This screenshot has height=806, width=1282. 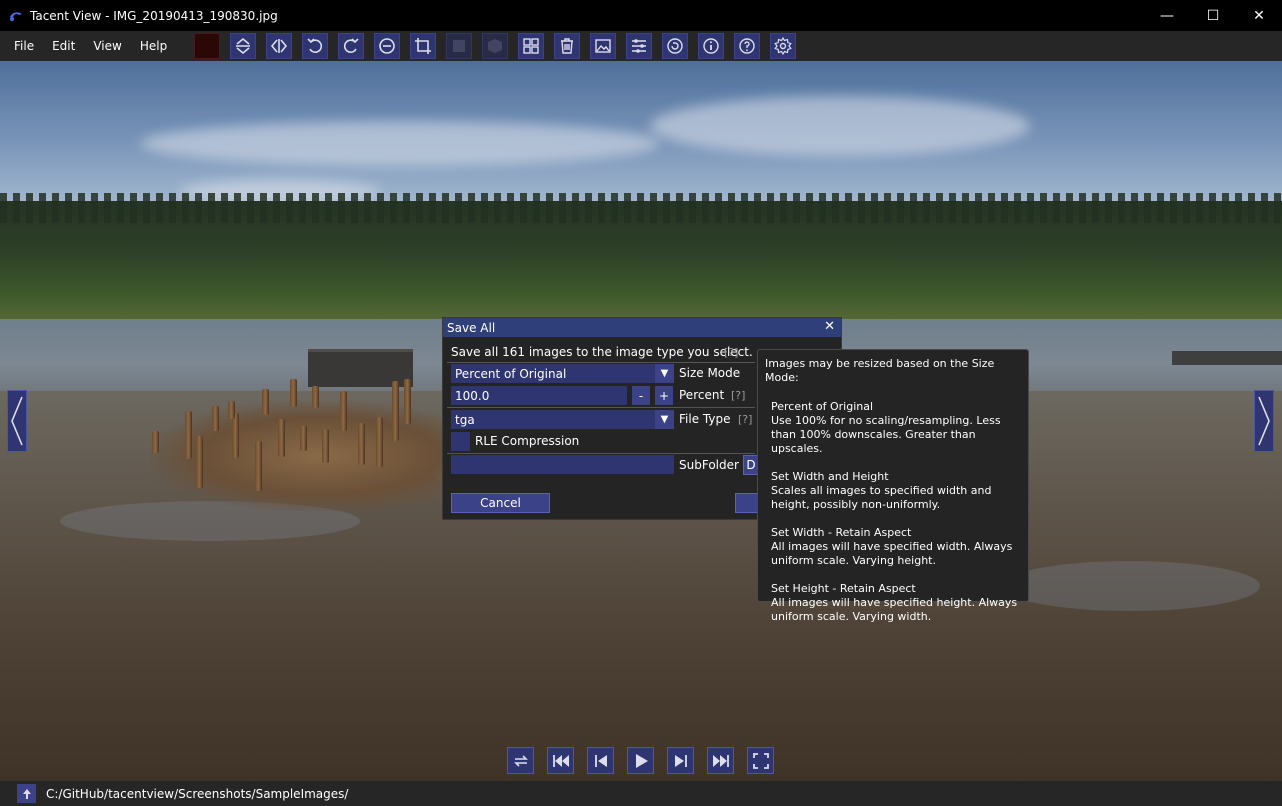 I want to click on play-button, so click(x=640, y=760).